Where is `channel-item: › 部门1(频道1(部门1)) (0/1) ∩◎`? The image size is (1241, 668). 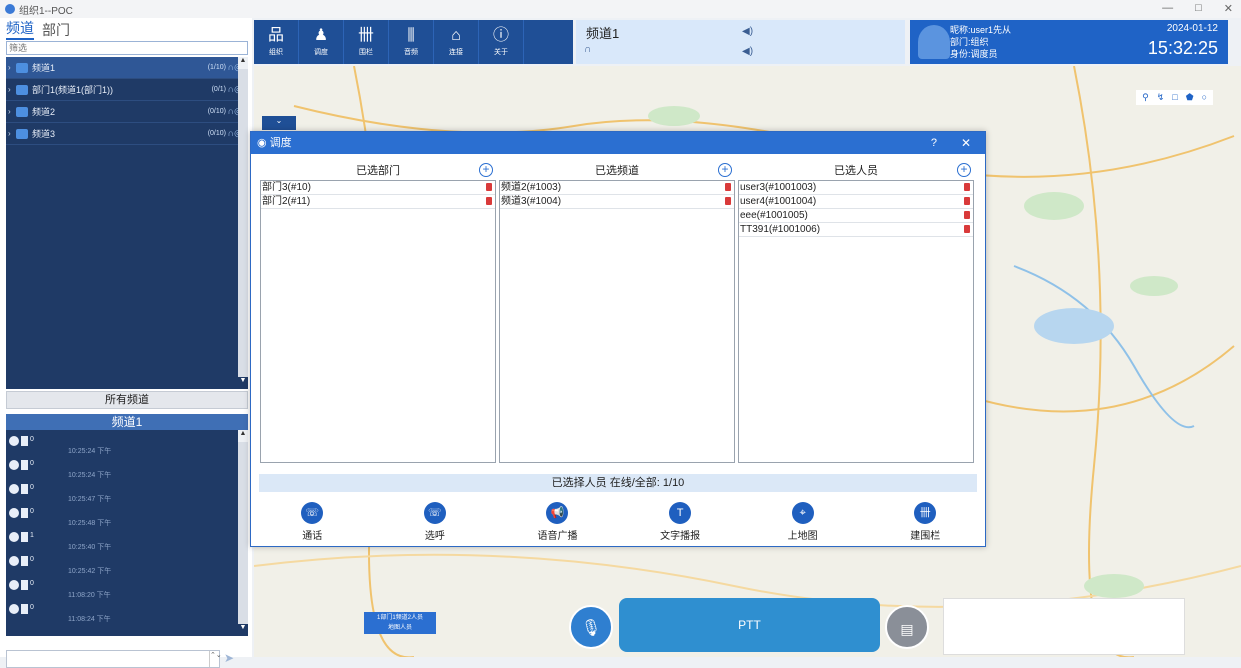
channel-item: › 部门1(频道1(部门1)) (0/1) ∩◎ is located at coordinates (127, 90).